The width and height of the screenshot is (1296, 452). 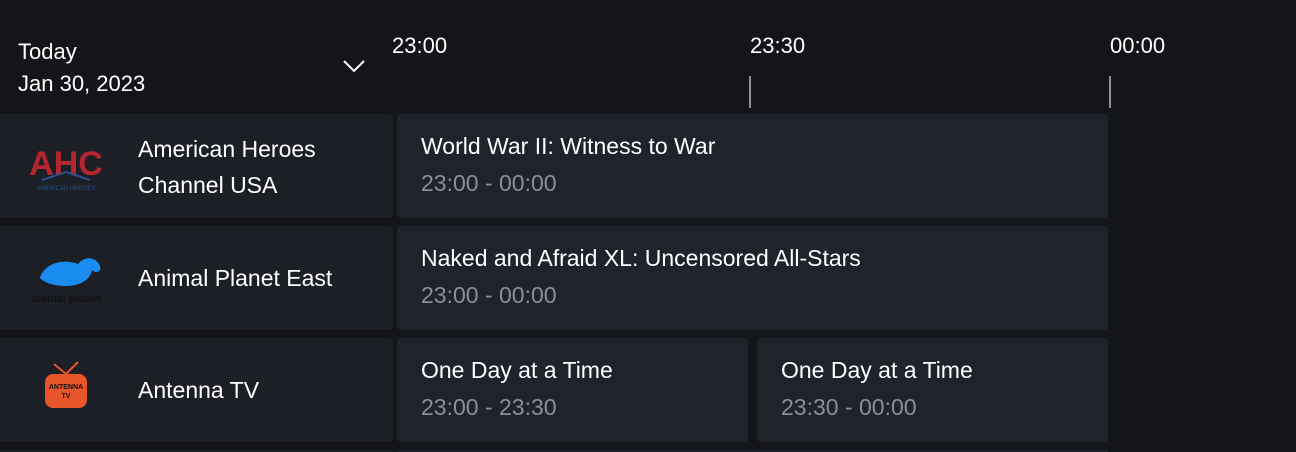 What do you see at coordinates (47, 51) in the screenshot?
I see `date-day-label: Today` at bounding box center [47, 51].